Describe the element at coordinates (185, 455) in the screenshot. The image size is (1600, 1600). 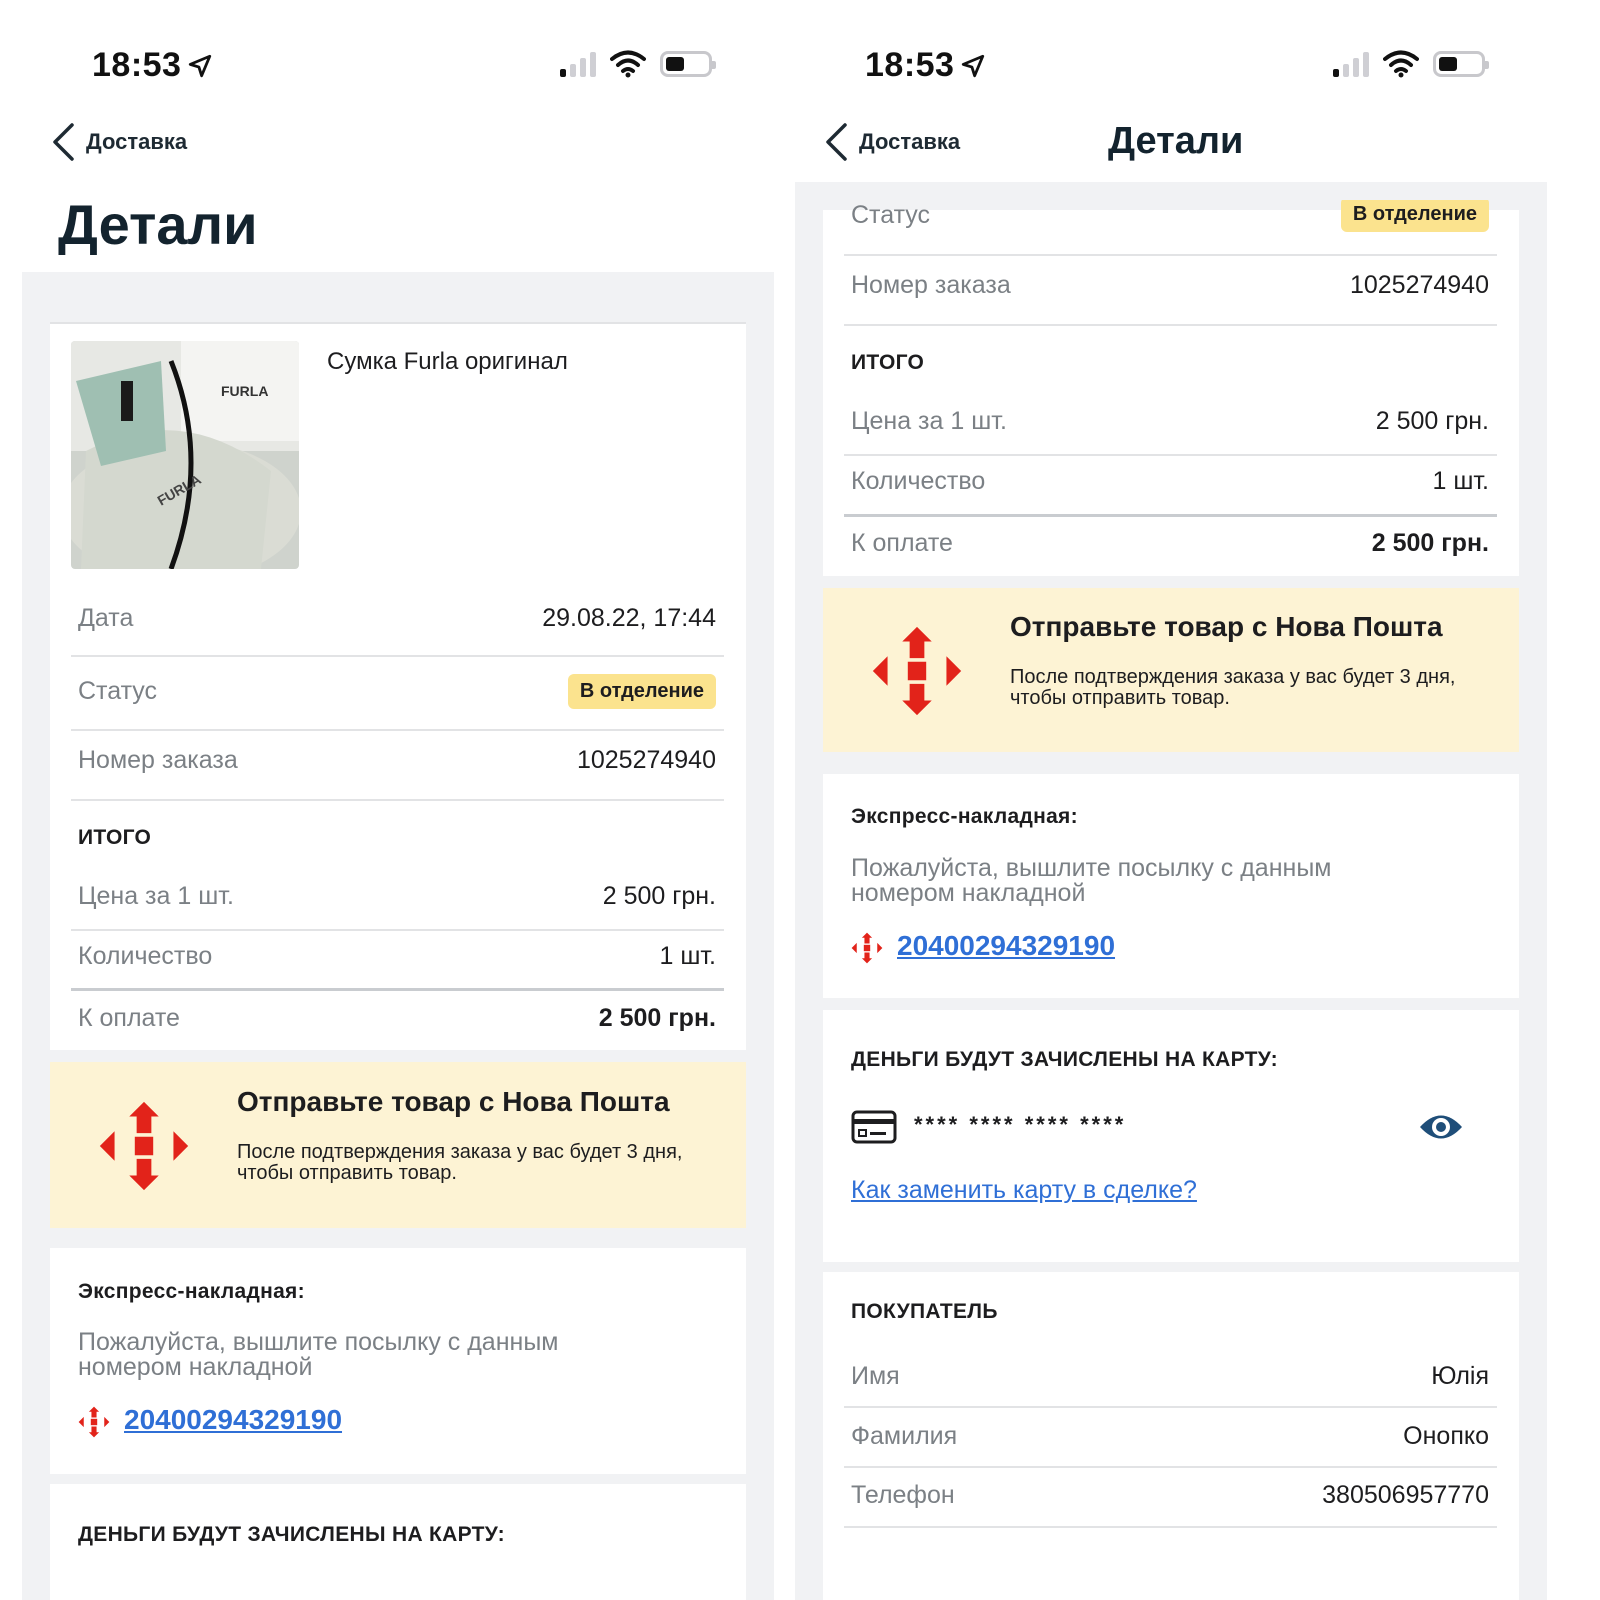
I see `product-image: FURLA FURLA` at that location.